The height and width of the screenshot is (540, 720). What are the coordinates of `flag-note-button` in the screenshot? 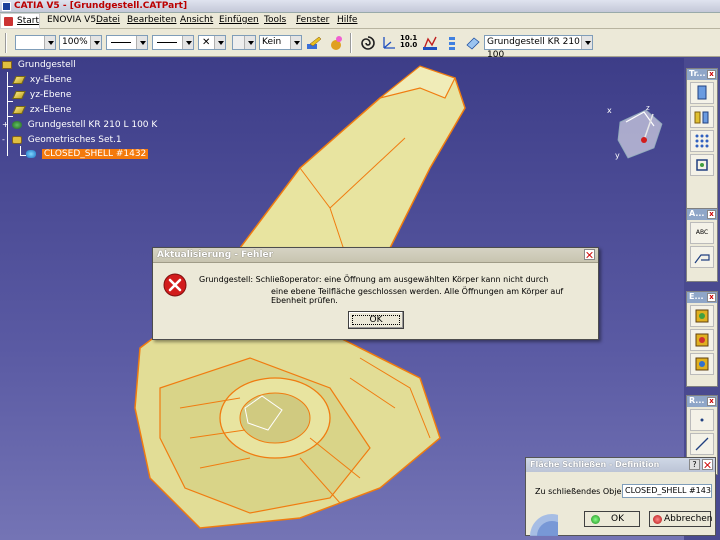 It's located at (702, 257).